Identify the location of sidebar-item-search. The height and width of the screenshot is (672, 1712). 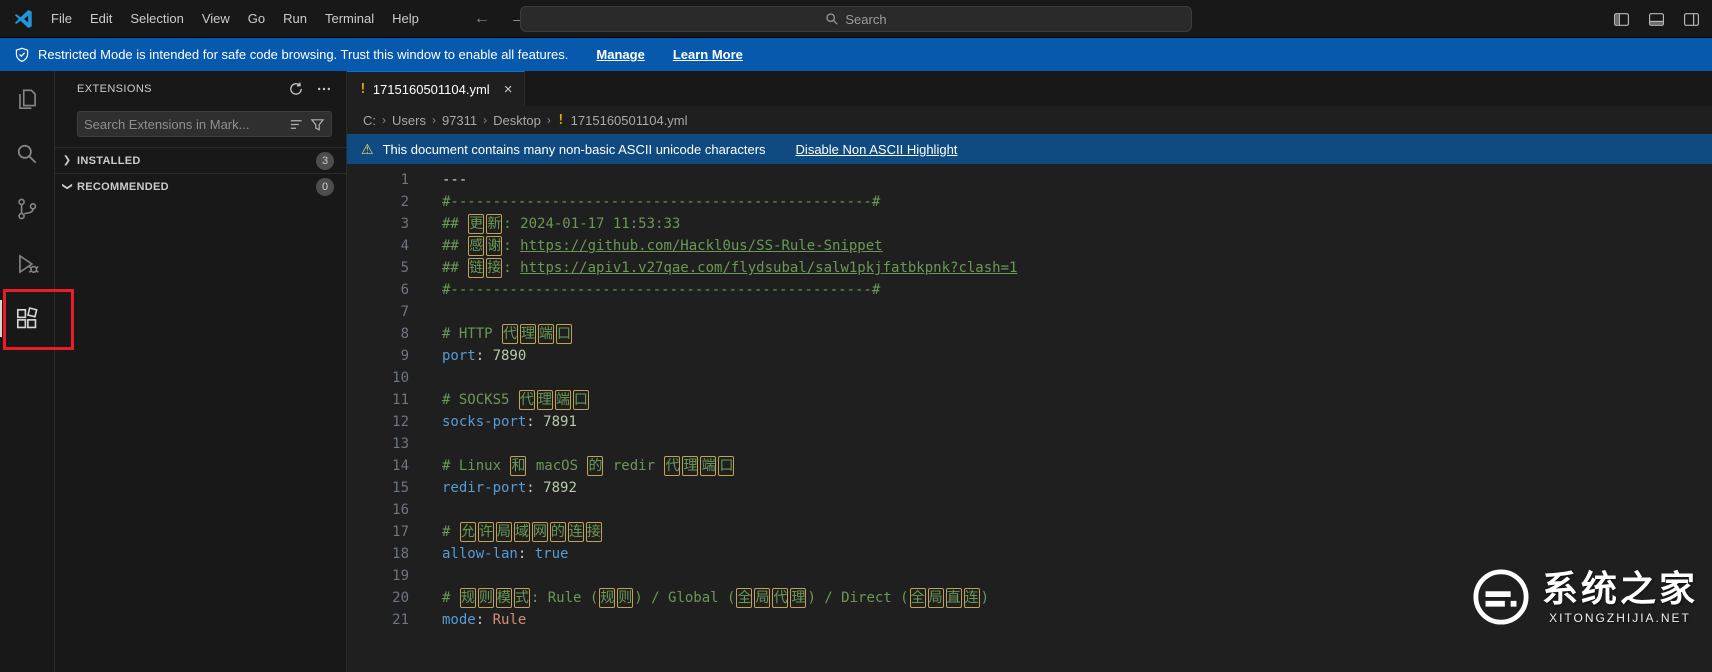
(27, 153).